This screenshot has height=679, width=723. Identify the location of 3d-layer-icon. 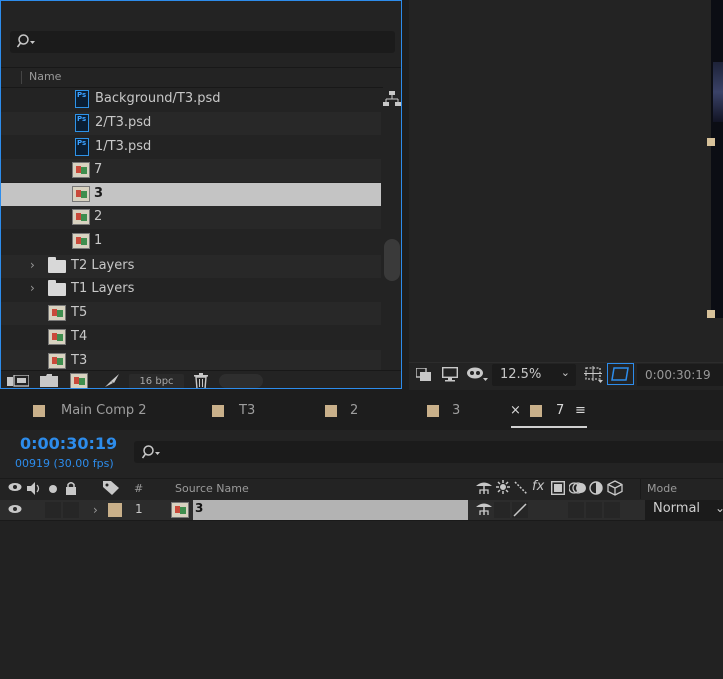
(615, 488).